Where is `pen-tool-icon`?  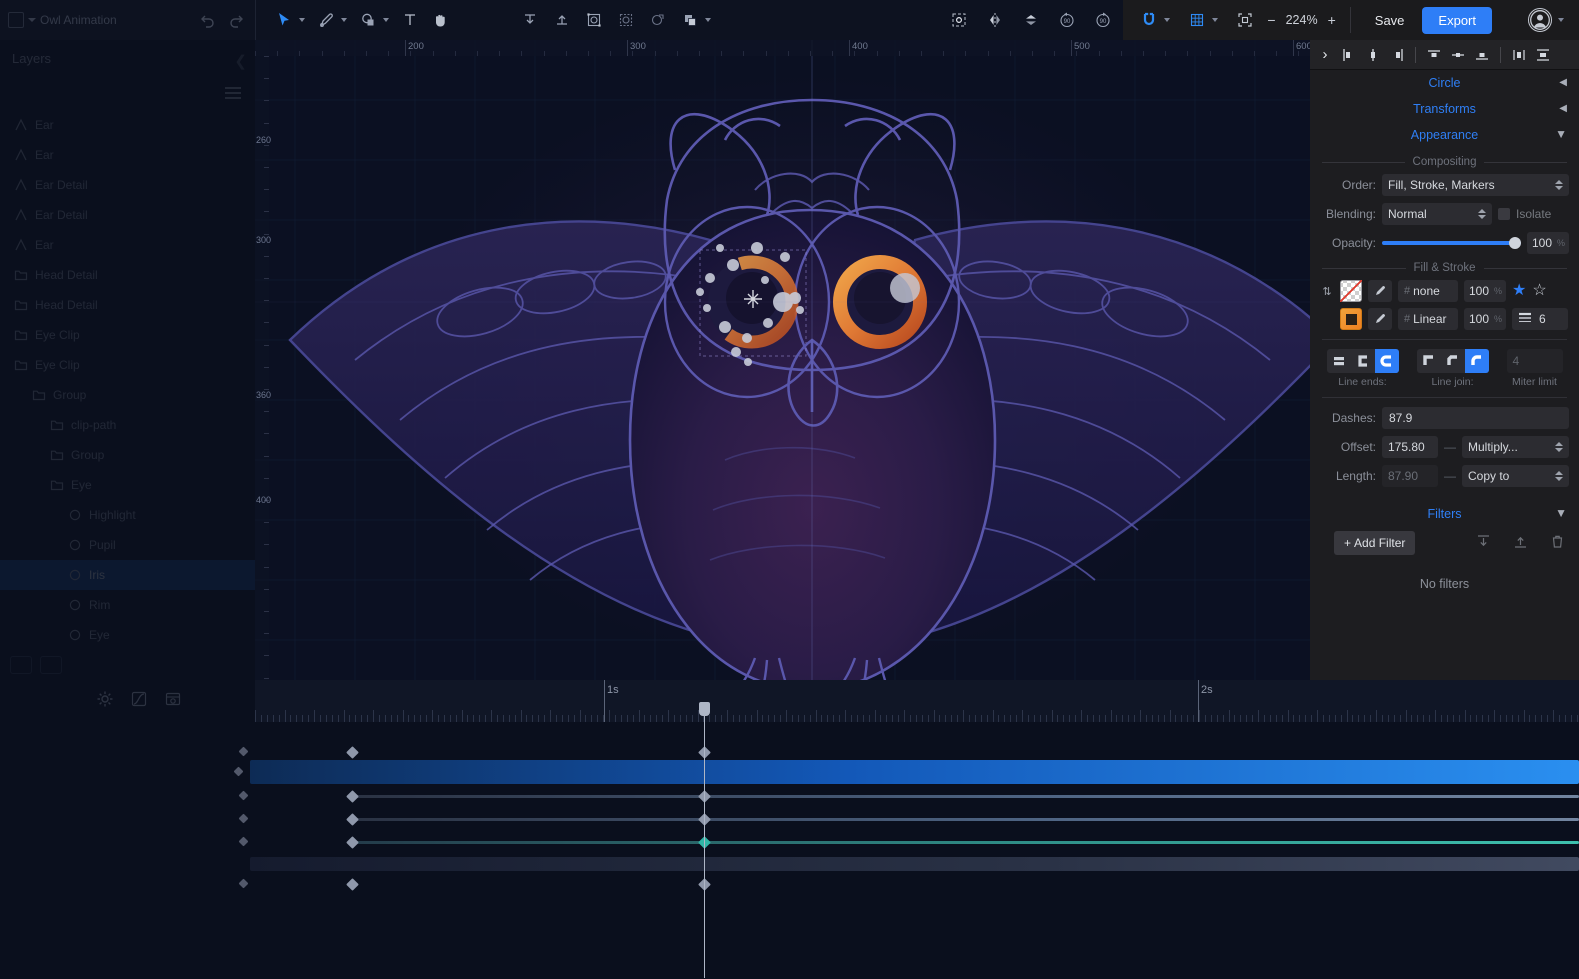
pen-tool-icon is located at coordinates (326, 20).